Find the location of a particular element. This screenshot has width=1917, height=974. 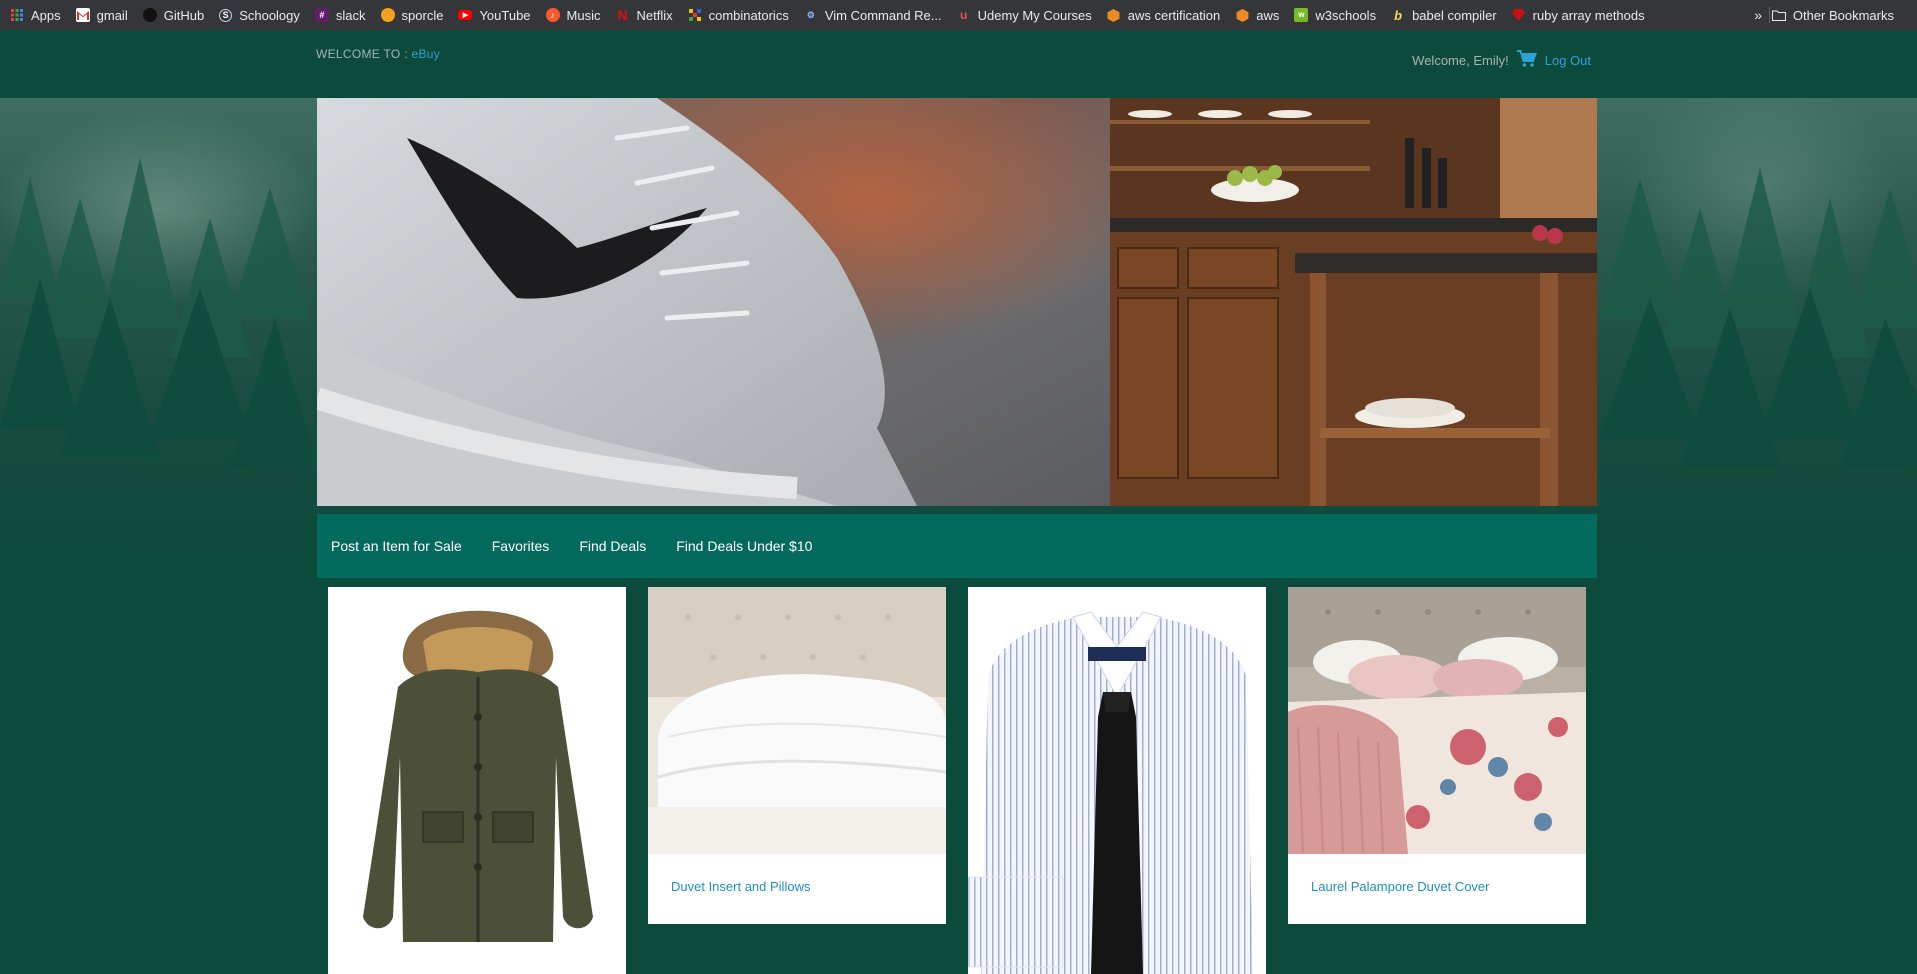

bookmark-ruby: ruby array methods is located at coordinates (1578, 15).